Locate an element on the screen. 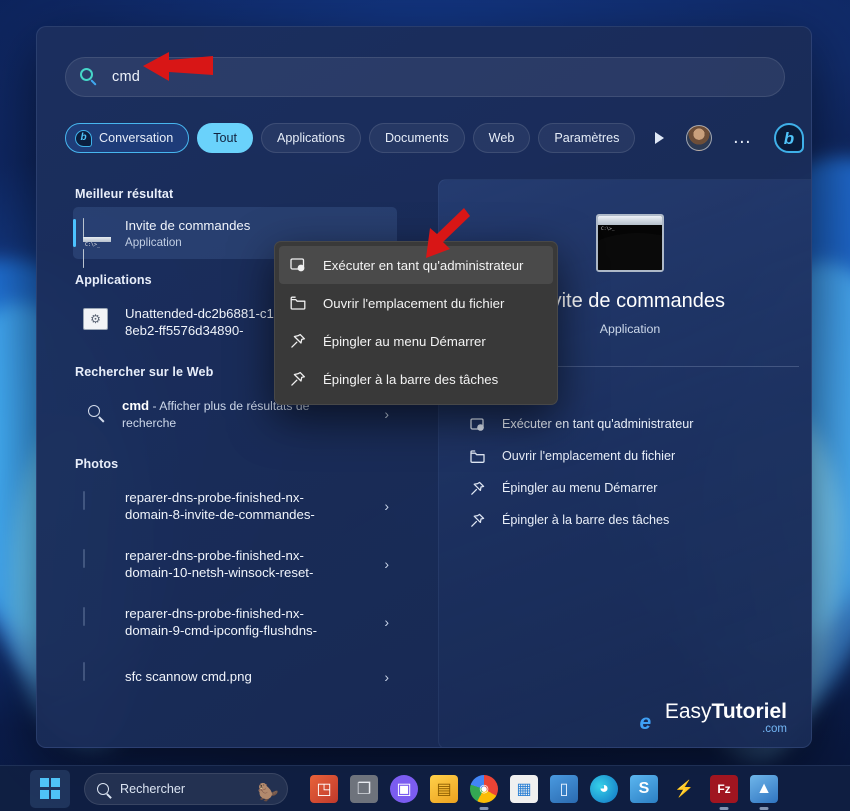 This screenshot has width=850, height=811. taskbar-microsoft-edge-icon: ◕ is located at coordinates (604, 788).